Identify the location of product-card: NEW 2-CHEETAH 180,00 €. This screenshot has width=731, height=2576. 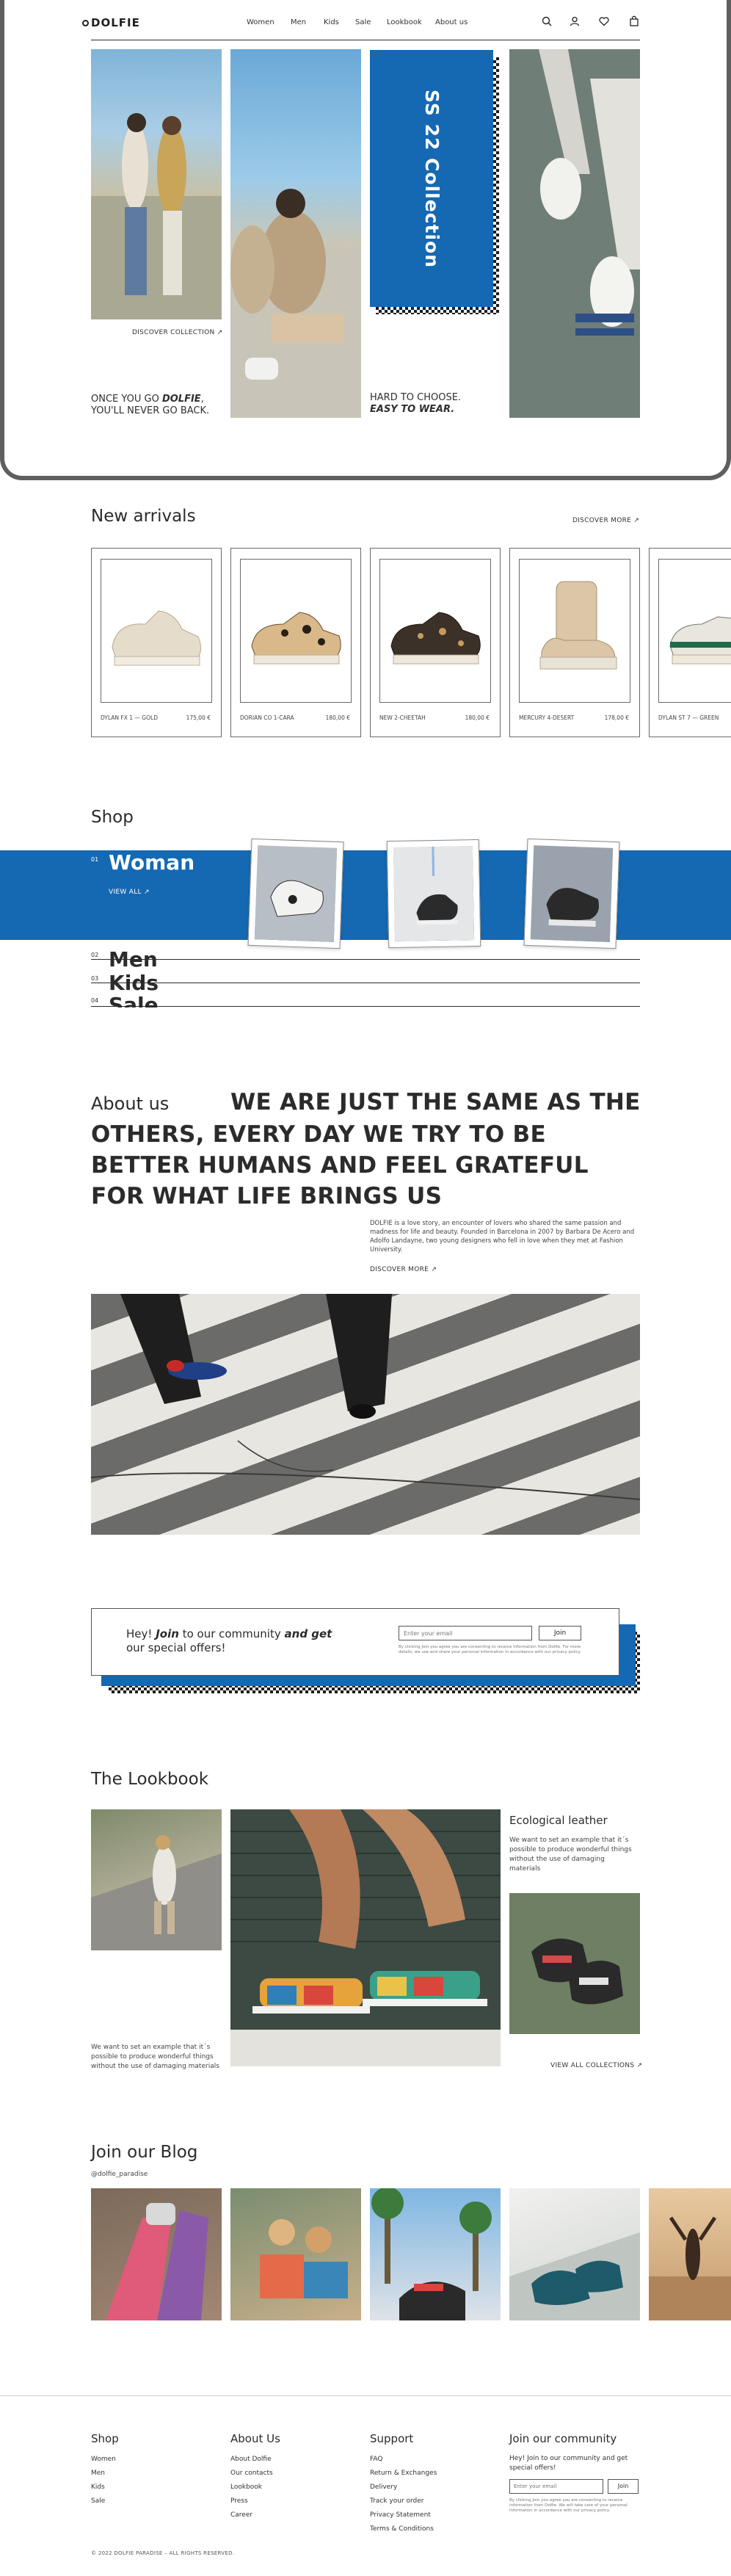
(435, 642).